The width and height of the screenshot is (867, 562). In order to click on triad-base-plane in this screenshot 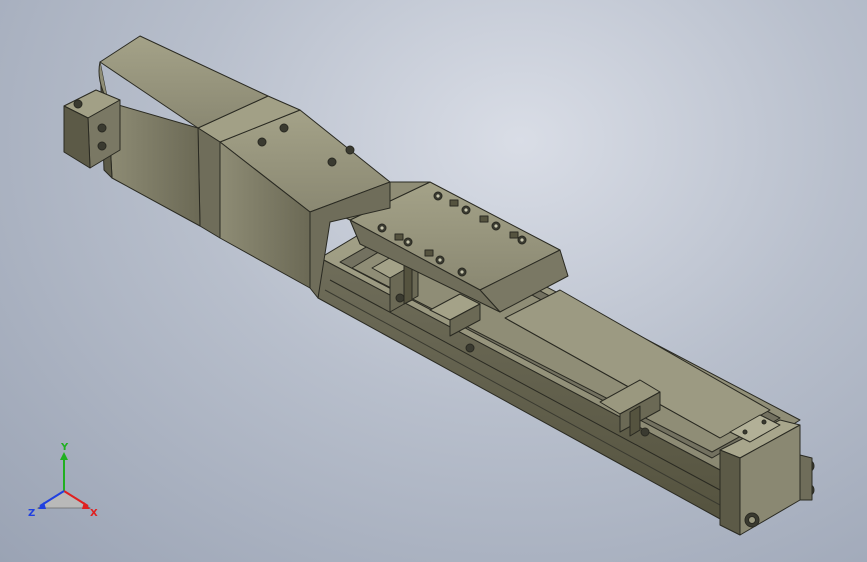, I will do `click(64, 499)`.